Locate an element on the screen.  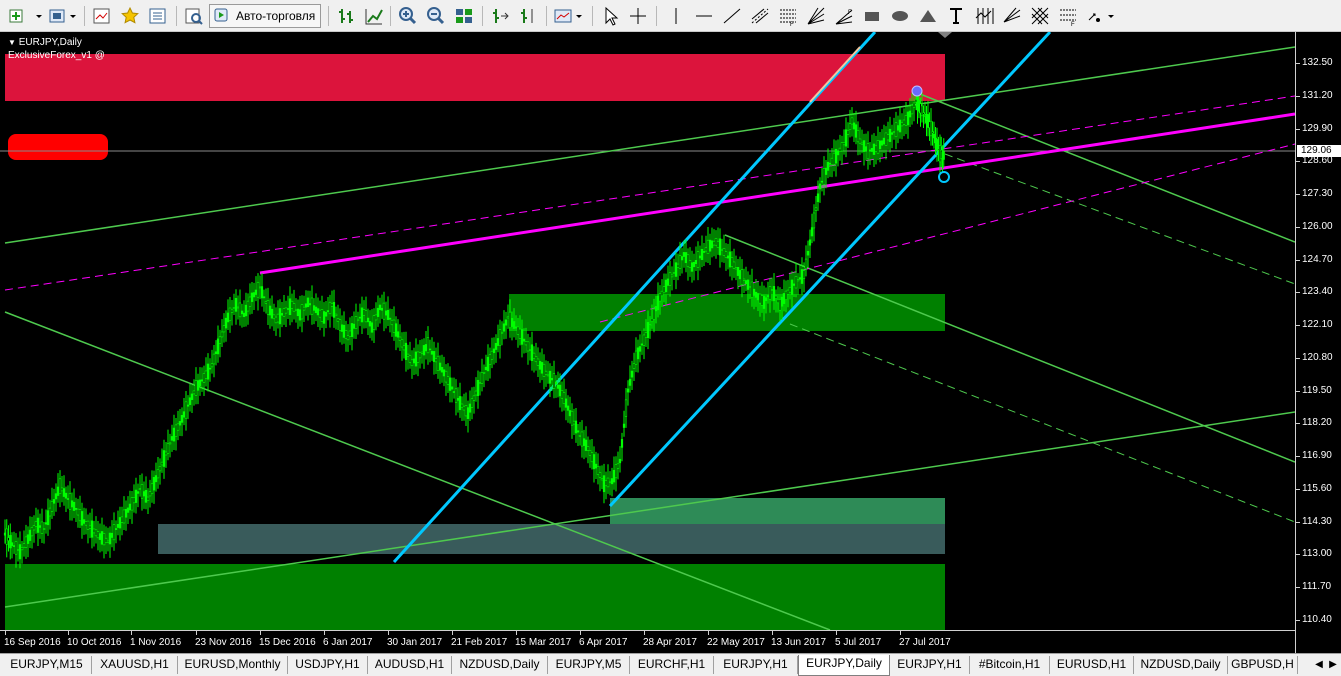
zoom-in-icon is located at coordinates (408, 16).